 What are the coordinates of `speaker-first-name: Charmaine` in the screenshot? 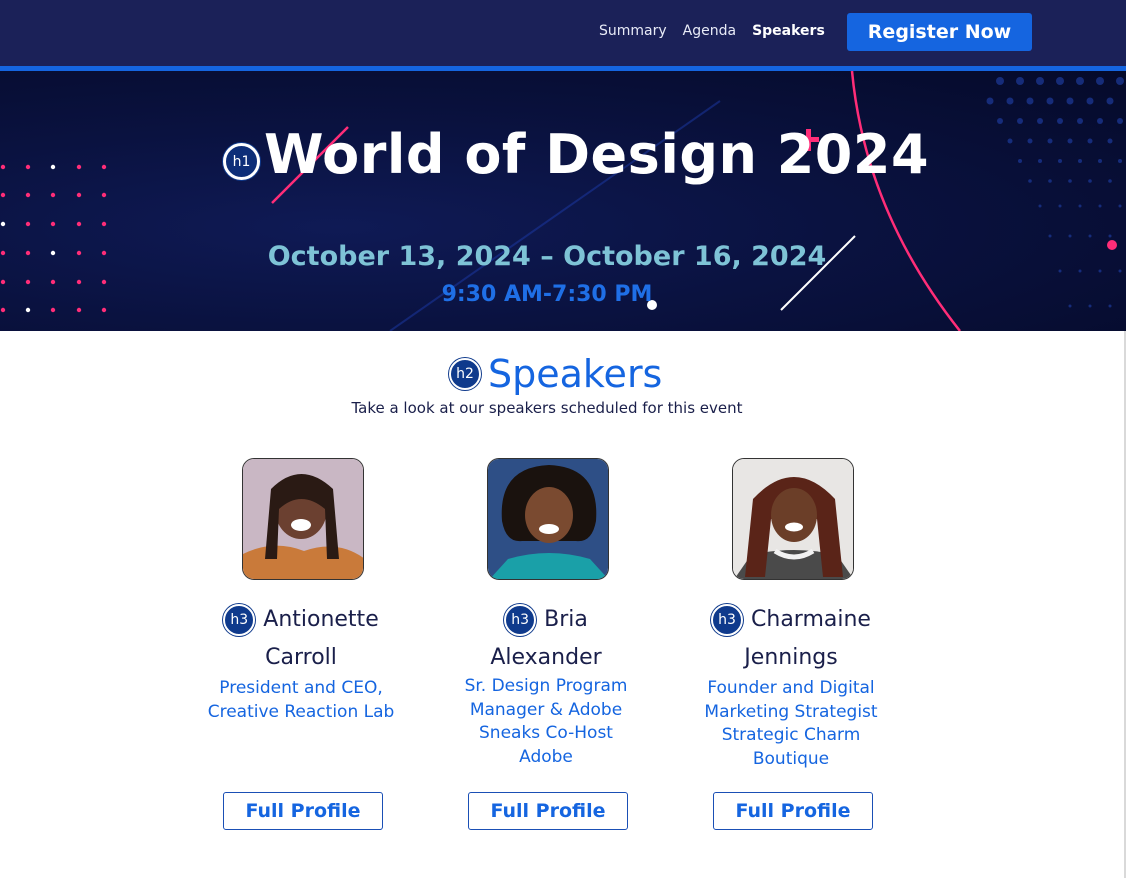 It's located at (811, 619).